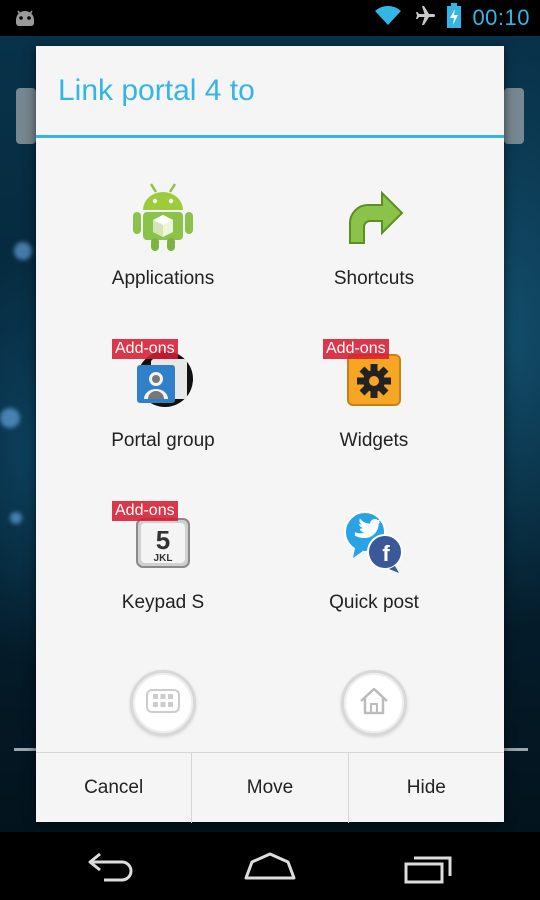  I want to click on shortcut-arrow-icon, so click(374, 217).